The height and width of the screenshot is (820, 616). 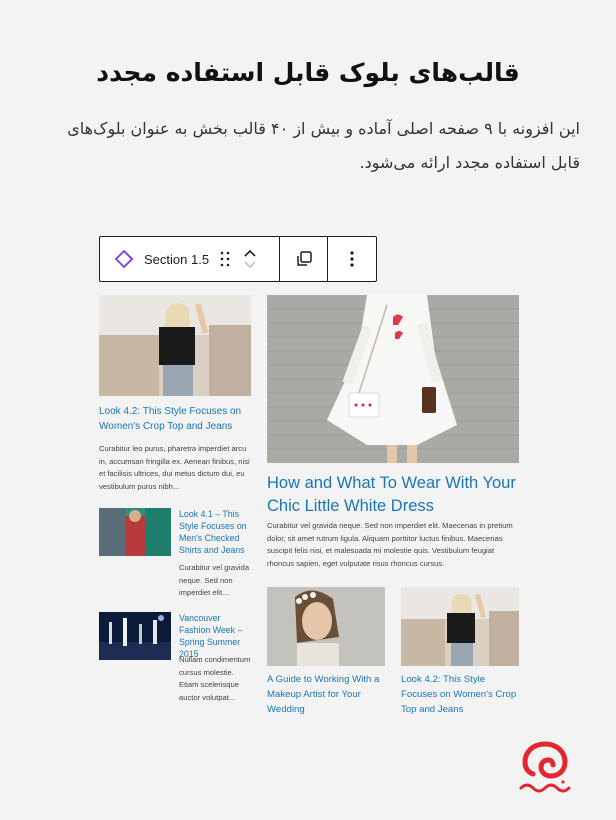 What do you see at coordinates (545, 768) in the screenshot?
I see `brand-logo-icon` at bounding box center [545, 768].